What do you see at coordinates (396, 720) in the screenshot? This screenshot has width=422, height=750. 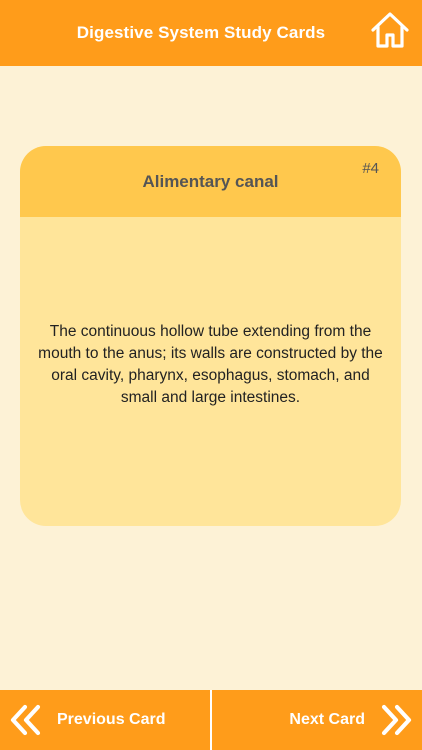 I see `double-chevron-right-icon` at bounding box center [396, 720].